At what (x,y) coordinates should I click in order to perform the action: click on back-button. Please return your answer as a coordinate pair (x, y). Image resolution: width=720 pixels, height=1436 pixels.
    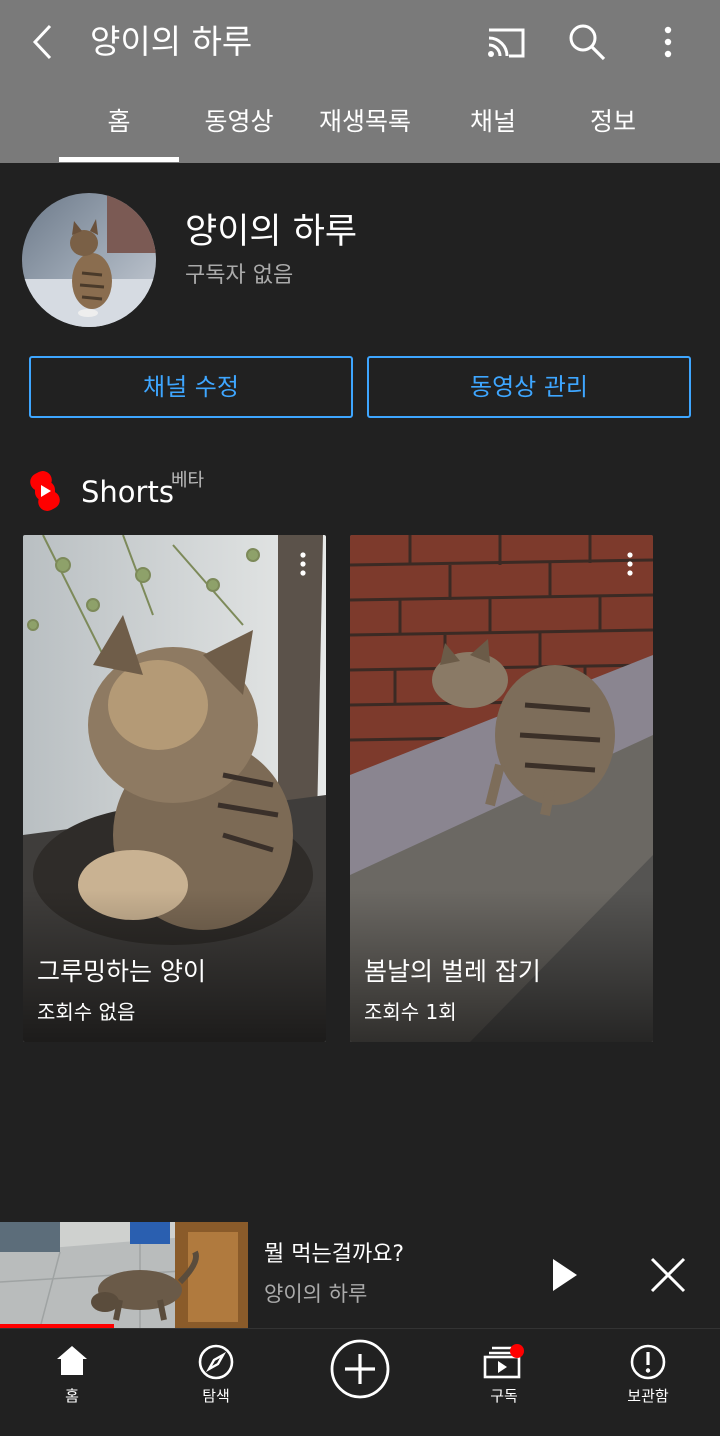
    Looking at the image, I should click on (44, 42).